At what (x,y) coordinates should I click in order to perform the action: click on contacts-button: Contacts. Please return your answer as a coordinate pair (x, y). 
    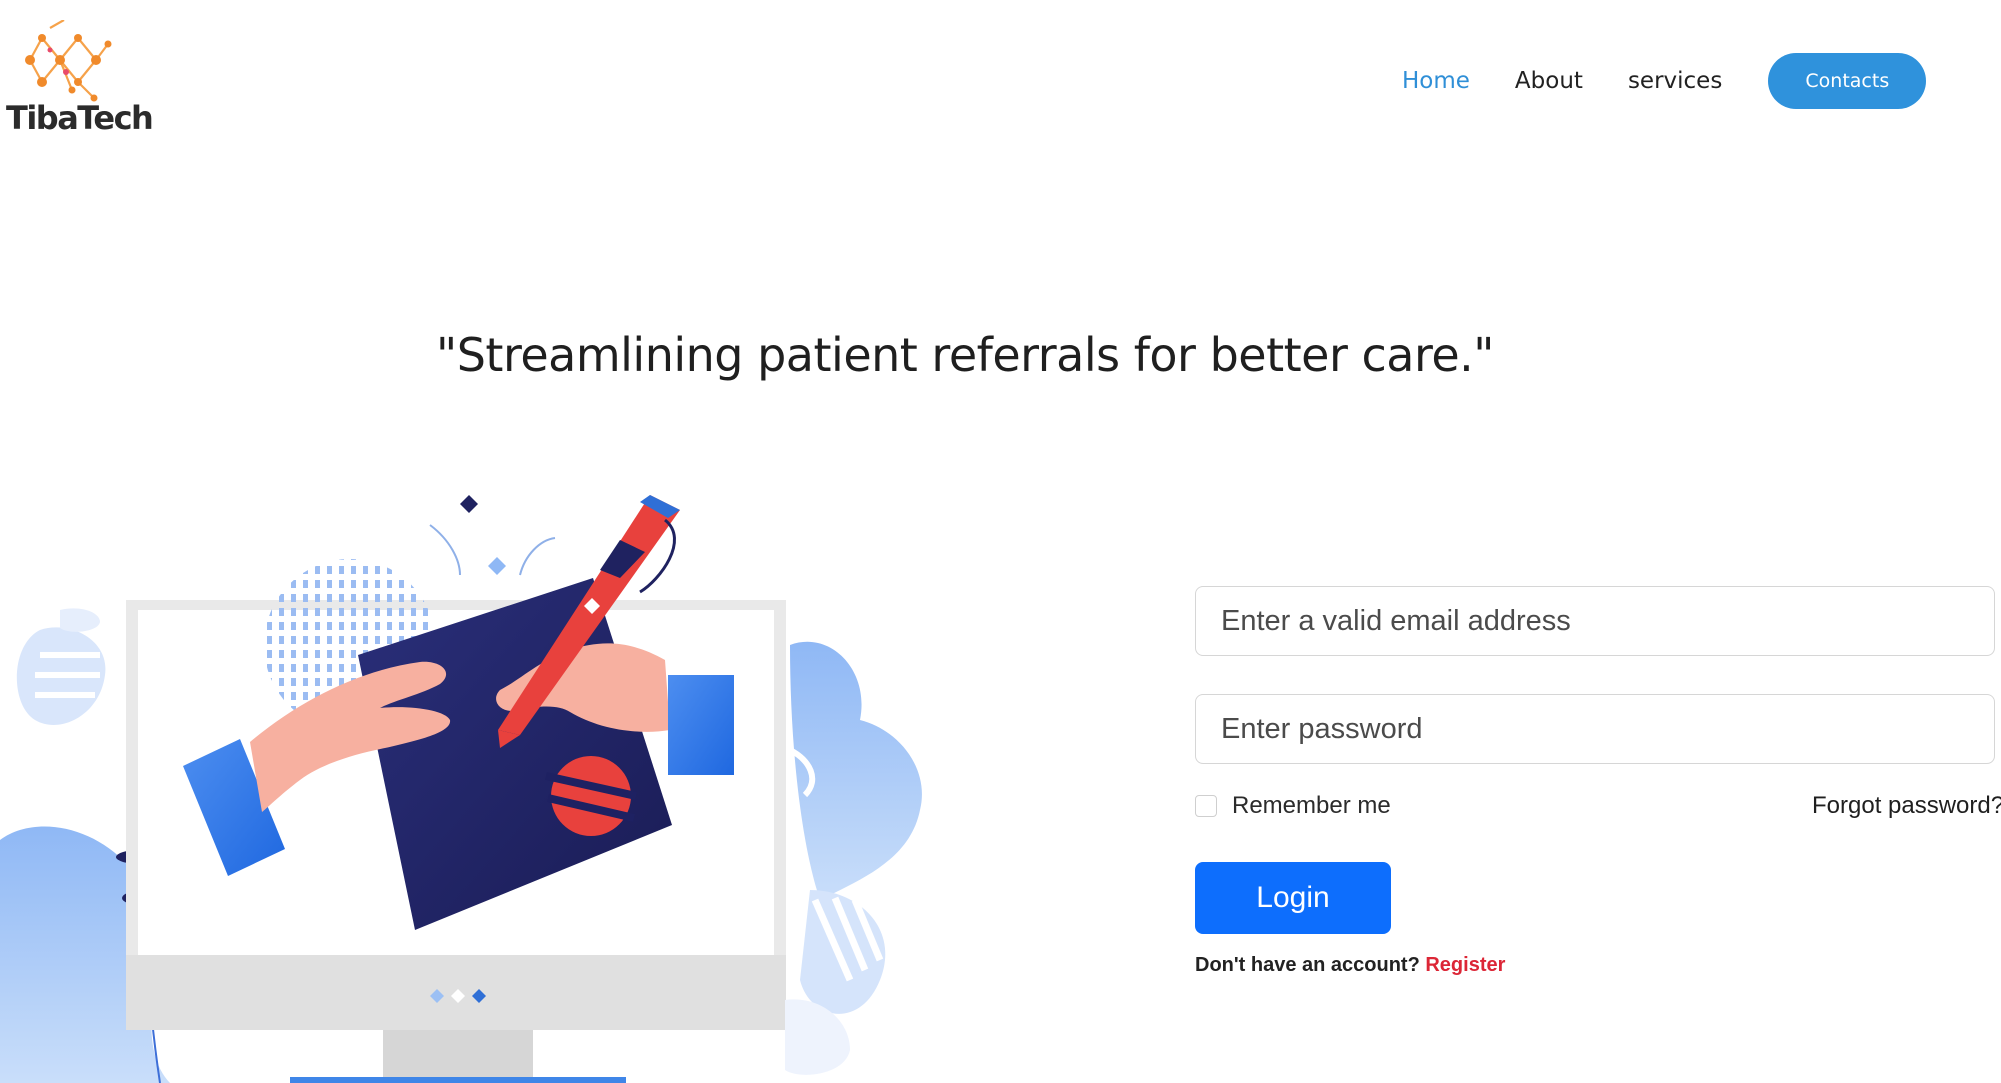
    Looking at the image, I should click on (1847, 81).